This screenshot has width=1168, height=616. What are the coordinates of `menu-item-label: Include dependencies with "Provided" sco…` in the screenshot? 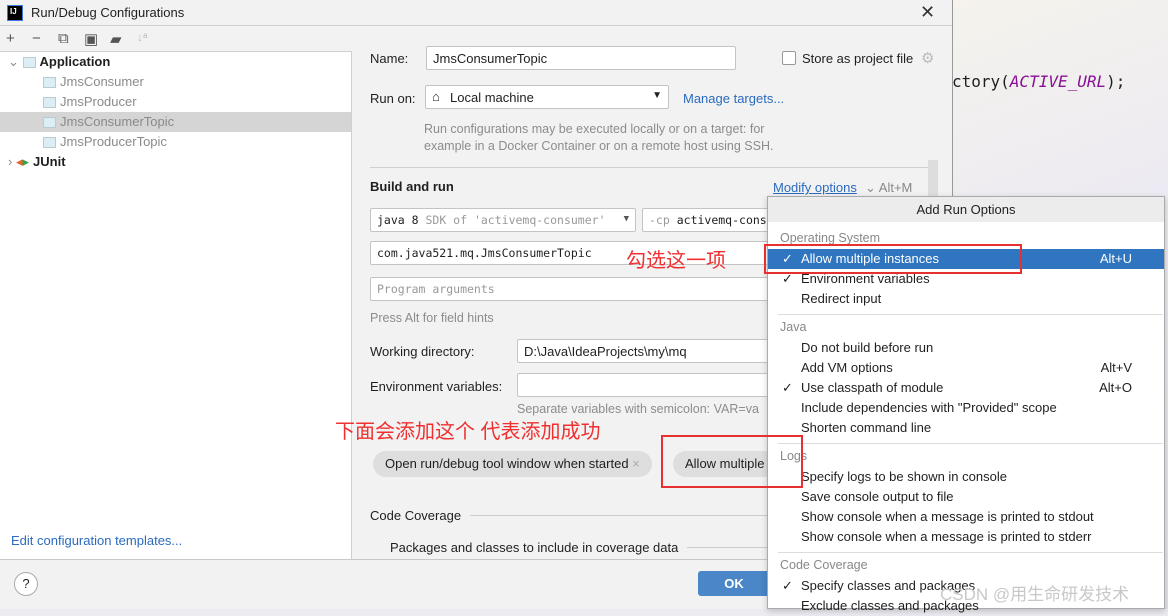 It's located at (929, 407).